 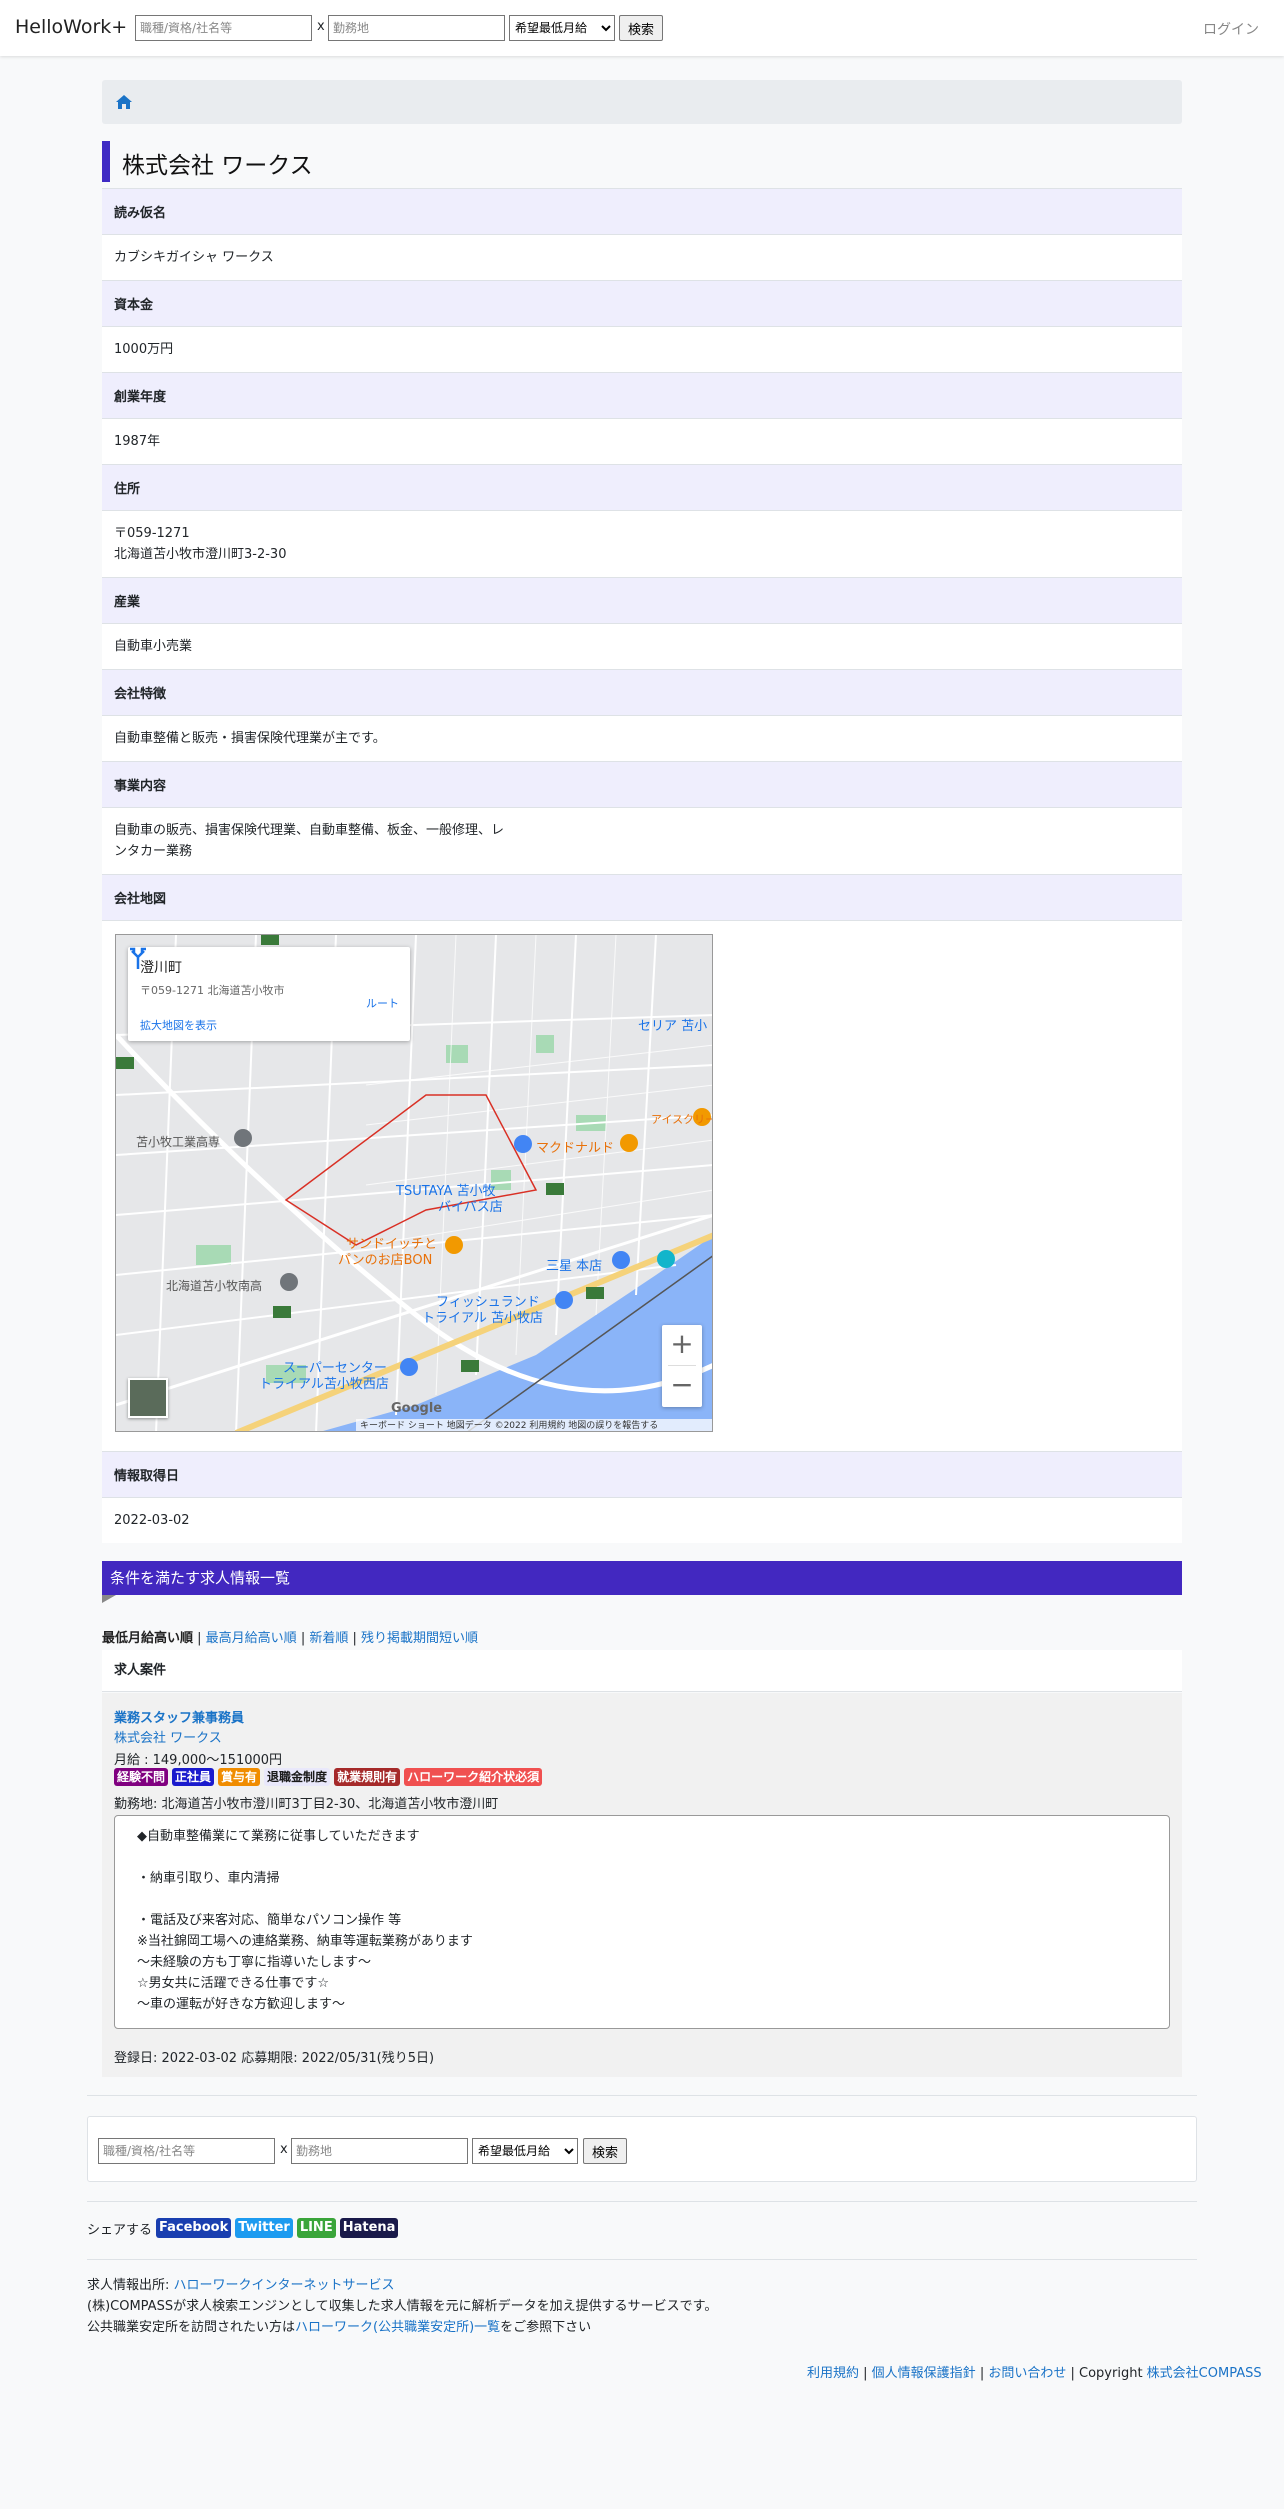 I want to click on field-label: 情報取得日, so click(x=147, y=1476).